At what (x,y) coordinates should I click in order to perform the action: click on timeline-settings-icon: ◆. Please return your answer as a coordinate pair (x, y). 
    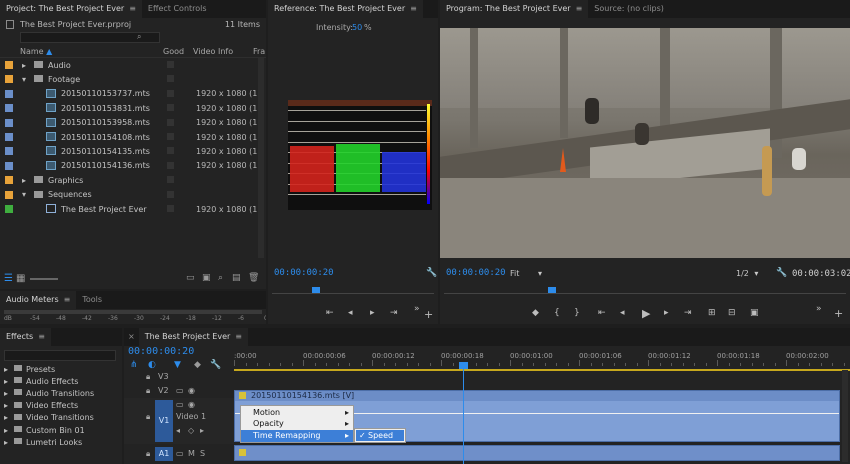
    Looking at the image, I should click on (197, 365).